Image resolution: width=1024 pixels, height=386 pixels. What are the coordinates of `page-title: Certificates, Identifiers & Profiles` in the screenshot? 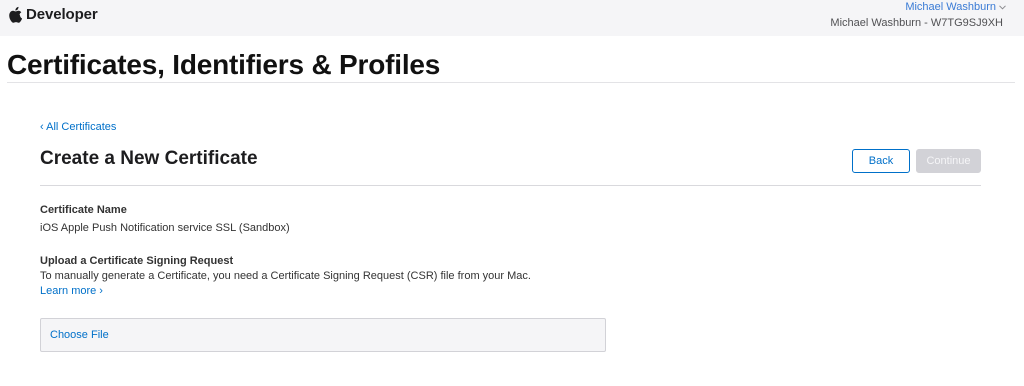 It's located at (224, 64).